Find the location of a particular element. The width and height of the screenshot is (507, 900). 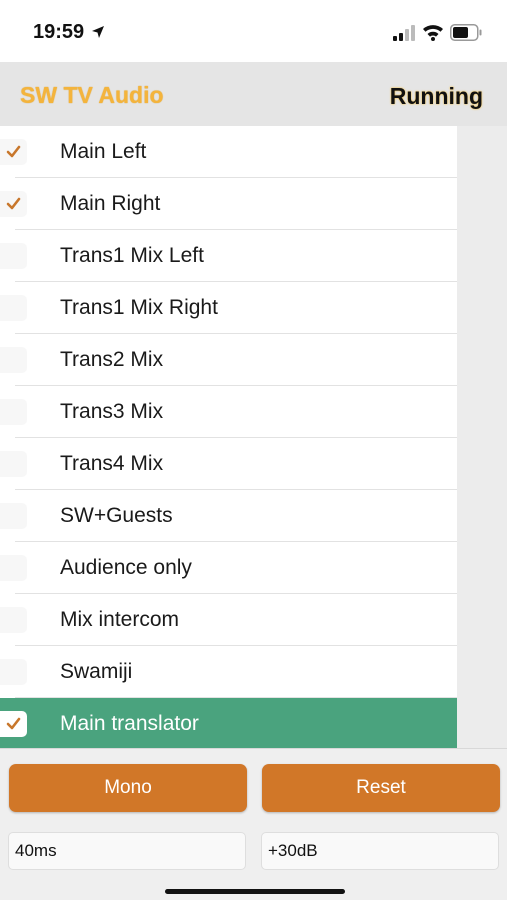

channel-item: Swamiji is located at coordinates (228, 672).